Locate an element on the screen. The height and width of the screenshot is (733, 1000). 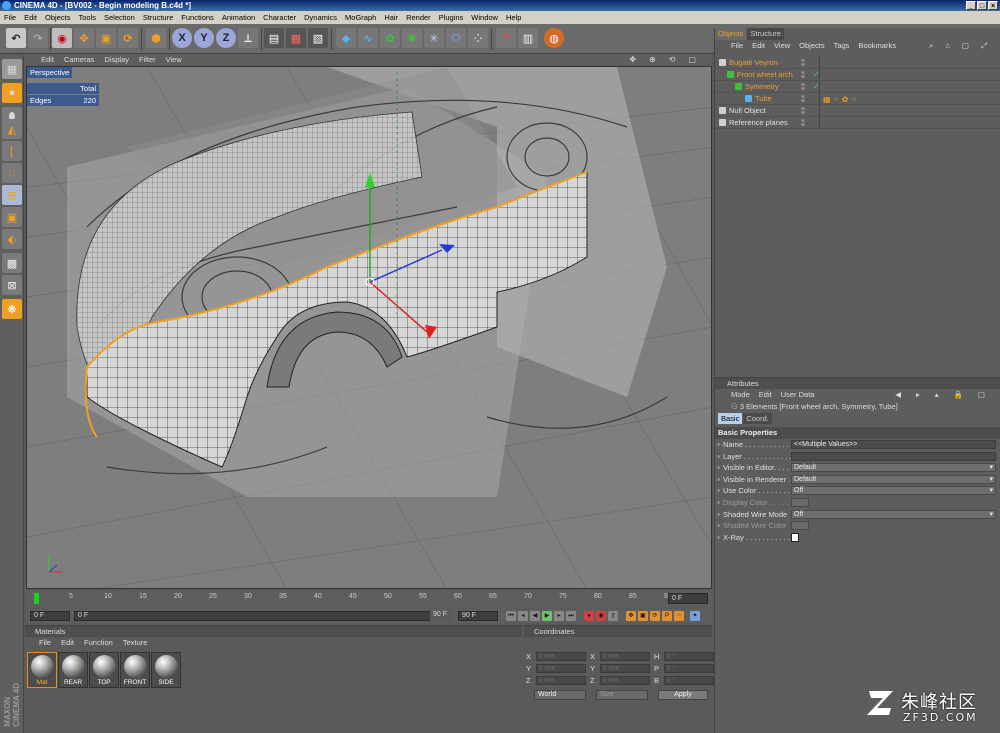
undo-icon: ↶ is located at coordinates (16, 38).